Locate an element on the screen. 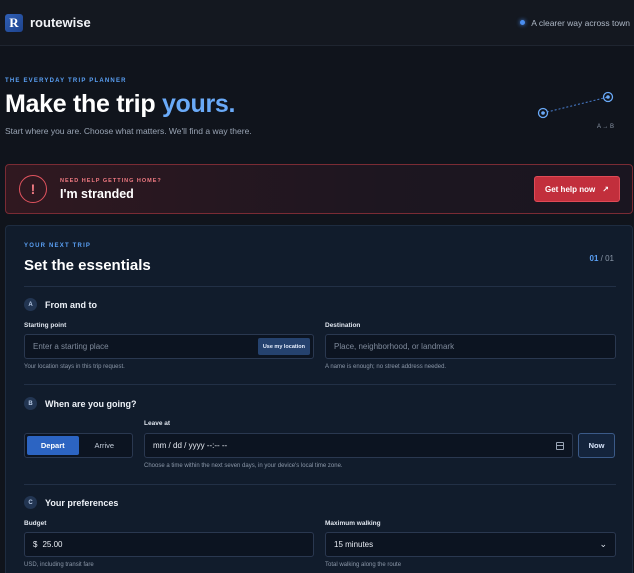 This screenshot has height=573, width=634. step-counter: 01 / 01 is located at coordinates (602, 258).